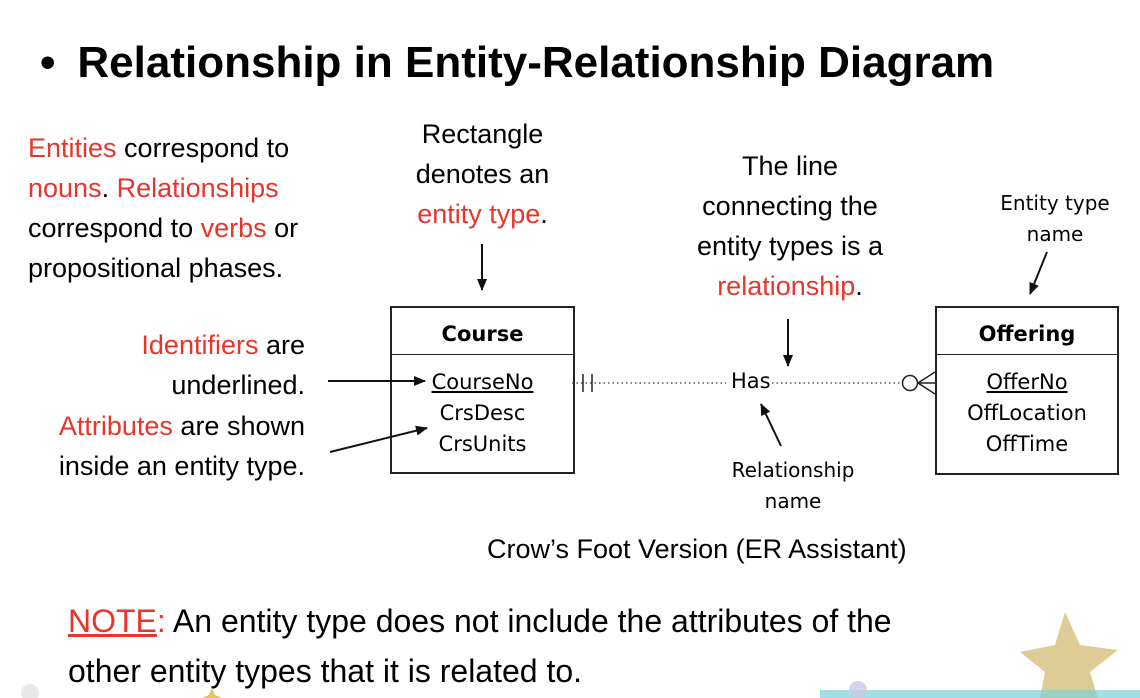 The height and width of the screenshot is (698, 1140). What do you see at coordinates (1069, 655) in the screenshot?
I see `star-icon` at bounding box center [1069, 655].